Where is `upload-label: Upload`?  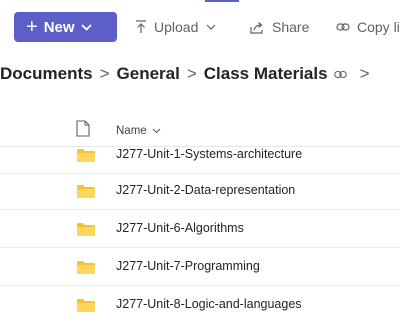
upload-label: Upload is located at coordinates (176, 27).